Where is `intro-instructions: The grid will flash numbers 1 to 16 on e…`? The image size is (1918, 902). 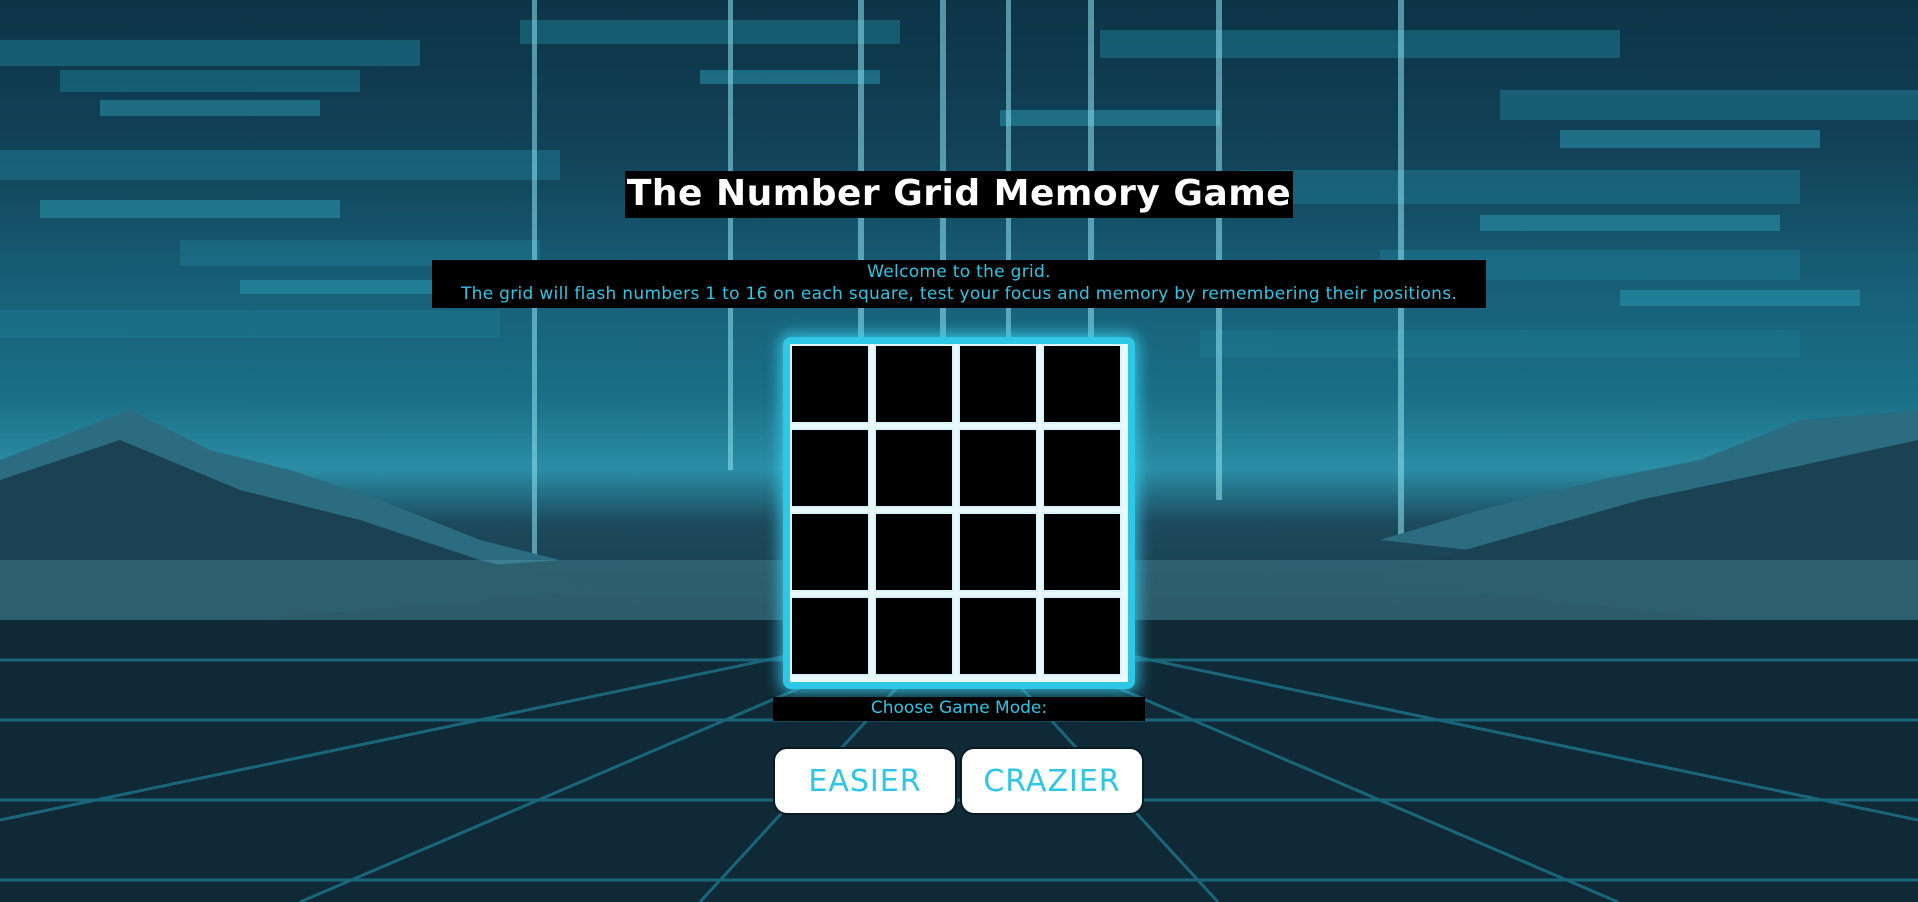
intro-instructions: The grid will flash numbers 1 to 16 on e… is located at coordinates (959, 294).